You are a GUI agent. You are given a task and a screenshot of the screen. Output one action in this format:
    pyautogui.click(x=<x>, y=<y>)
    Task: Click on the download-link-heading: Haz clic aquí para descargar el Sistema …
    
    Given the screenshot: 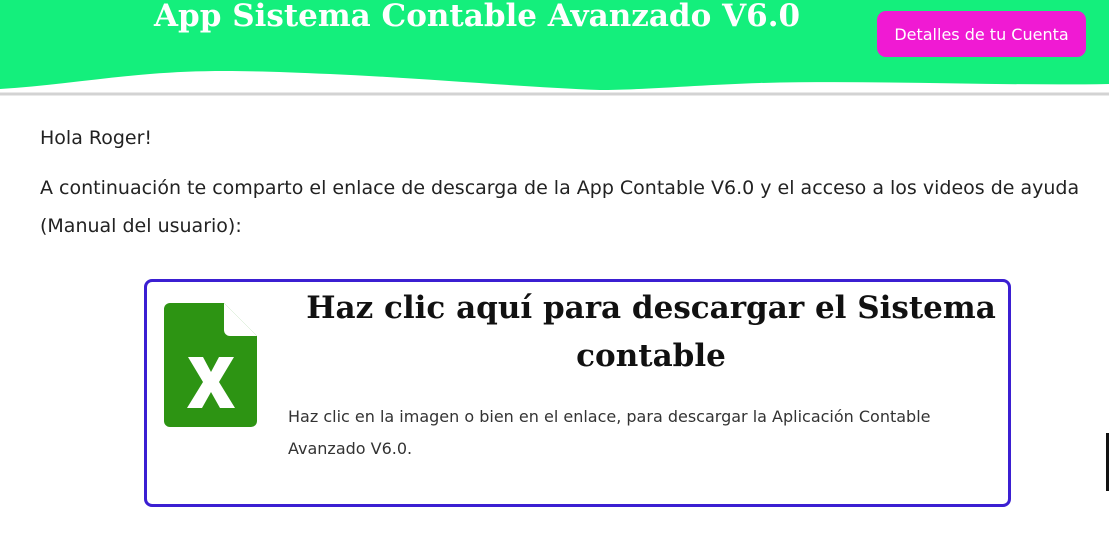 What is the action you would take?
    pyautogui.click(x=651, y=332)
    